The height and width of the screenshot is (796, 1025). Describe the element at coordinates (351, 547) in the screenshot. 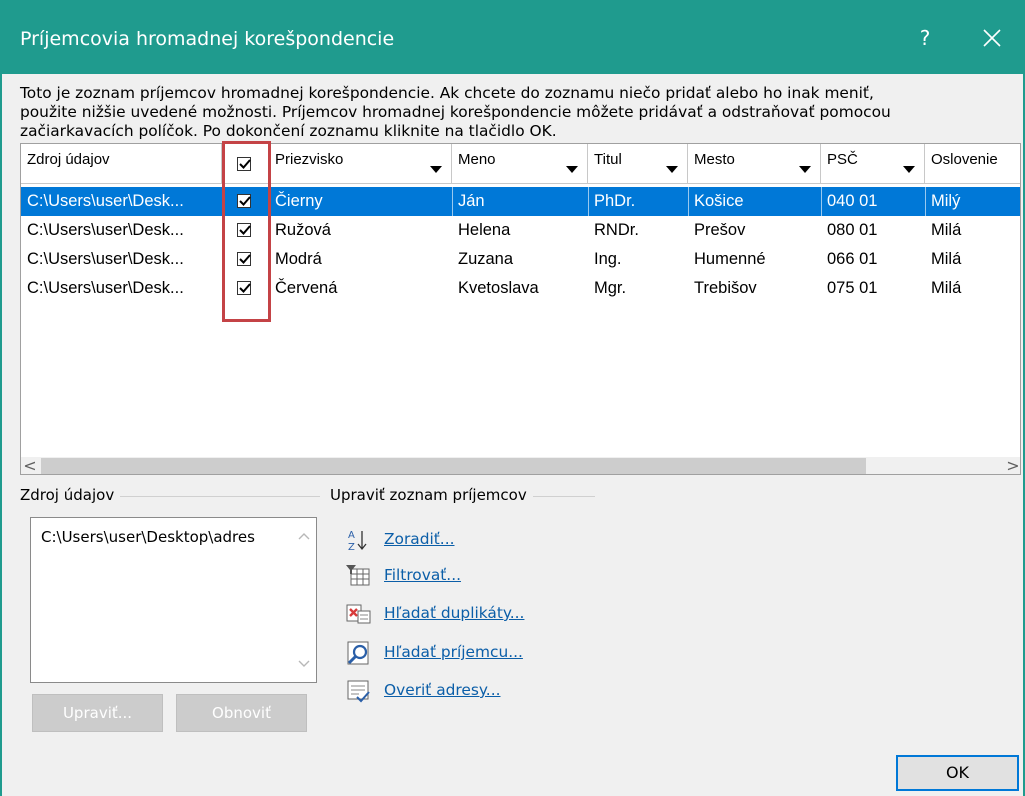

I see `svg-text: Z` at that location.